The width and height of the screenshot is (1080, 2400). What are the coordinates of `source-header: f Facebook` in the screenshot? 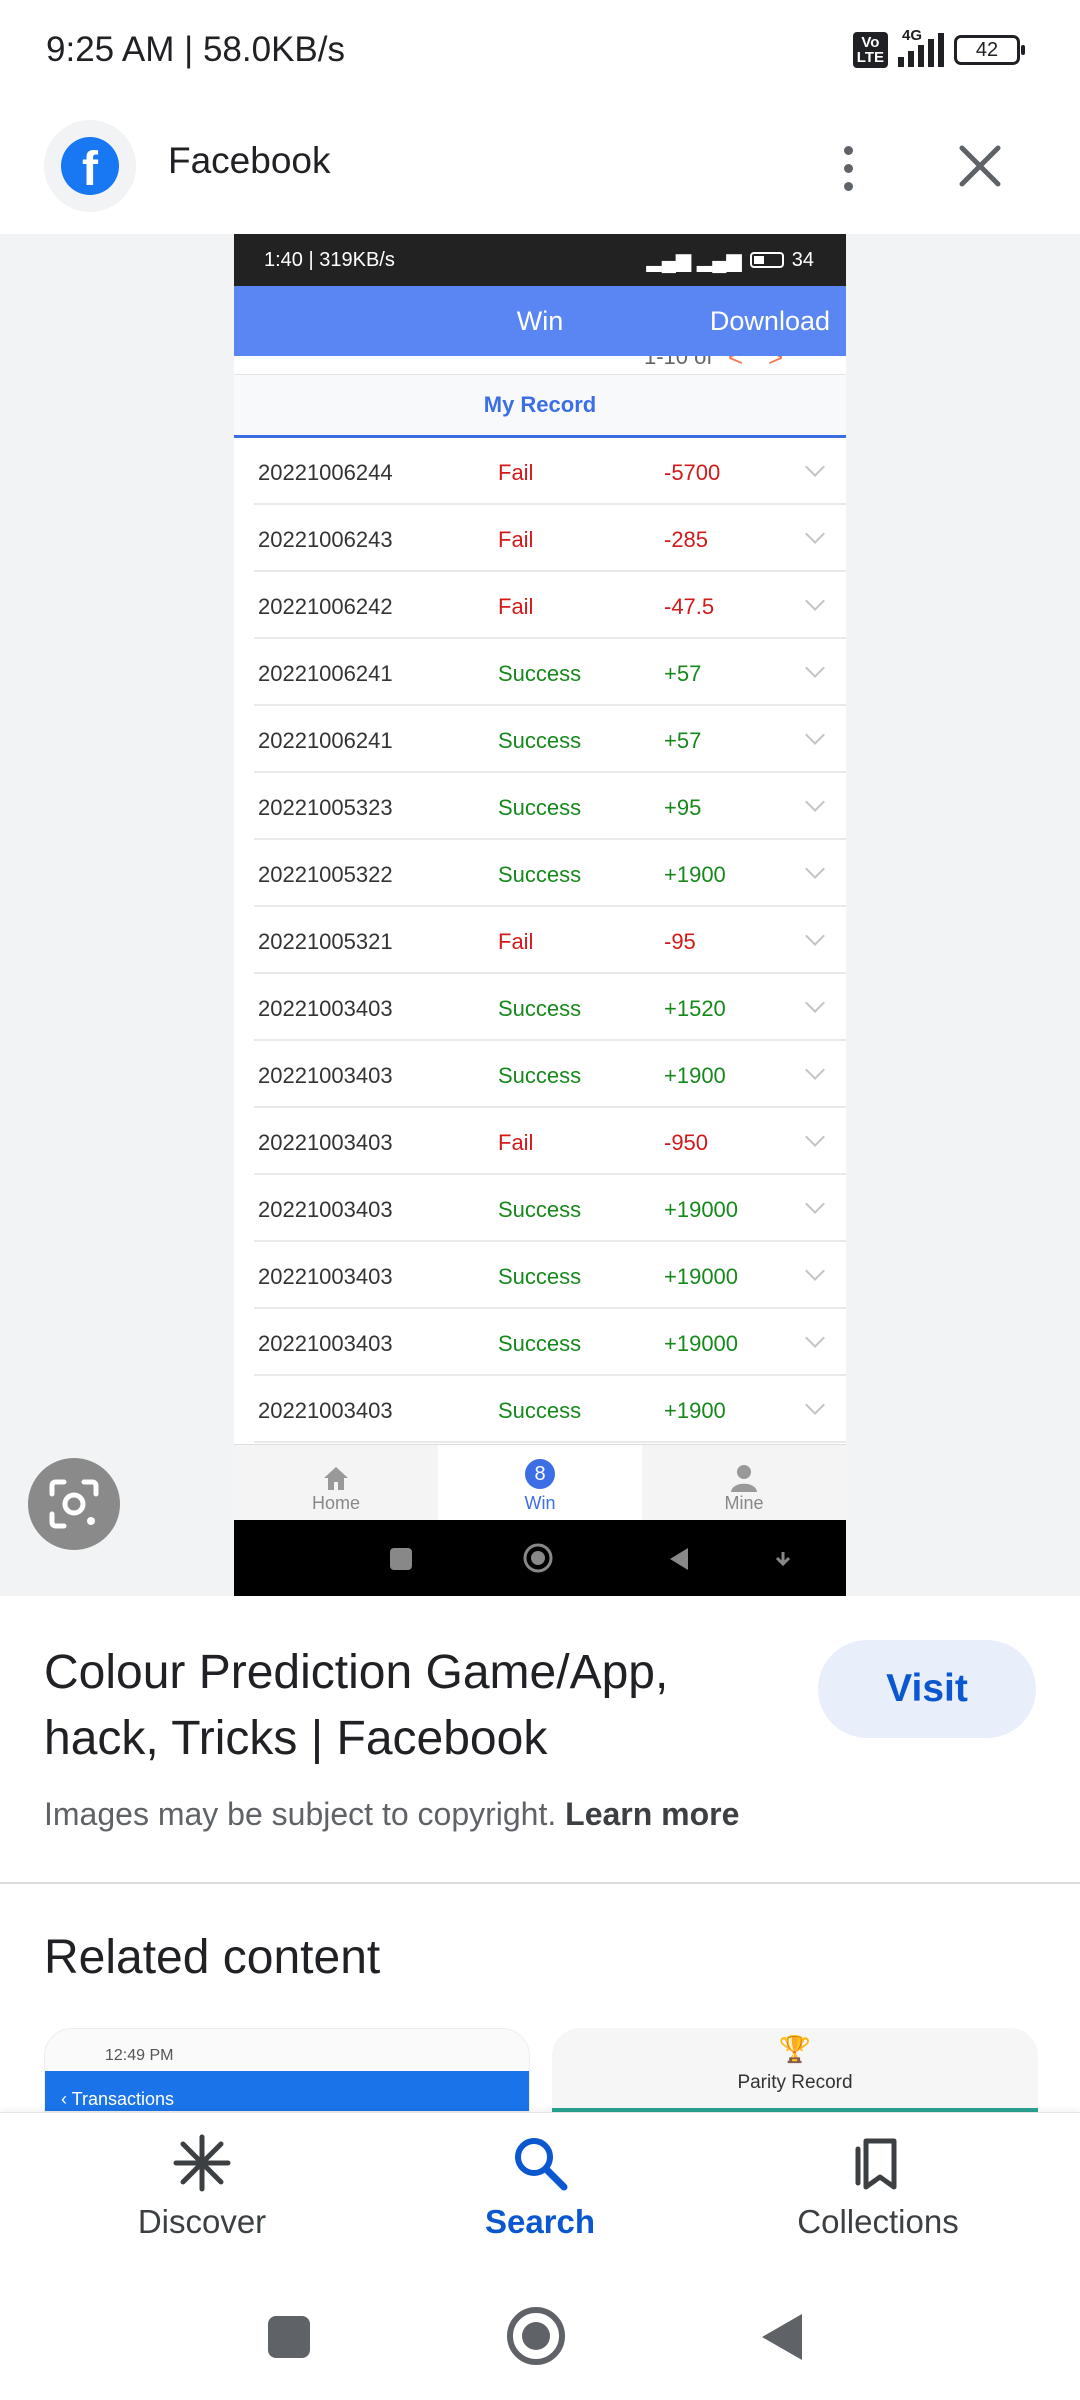 It's located at (540, 170).